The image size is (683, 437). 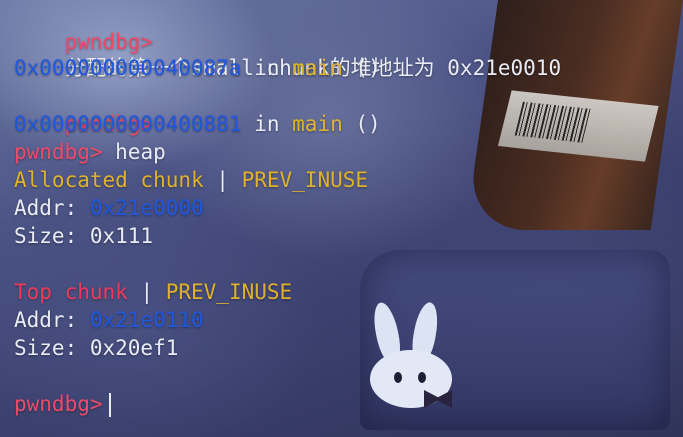 I want to click on terminal-line-4: pwndbg>, so click(x=84, y=109).